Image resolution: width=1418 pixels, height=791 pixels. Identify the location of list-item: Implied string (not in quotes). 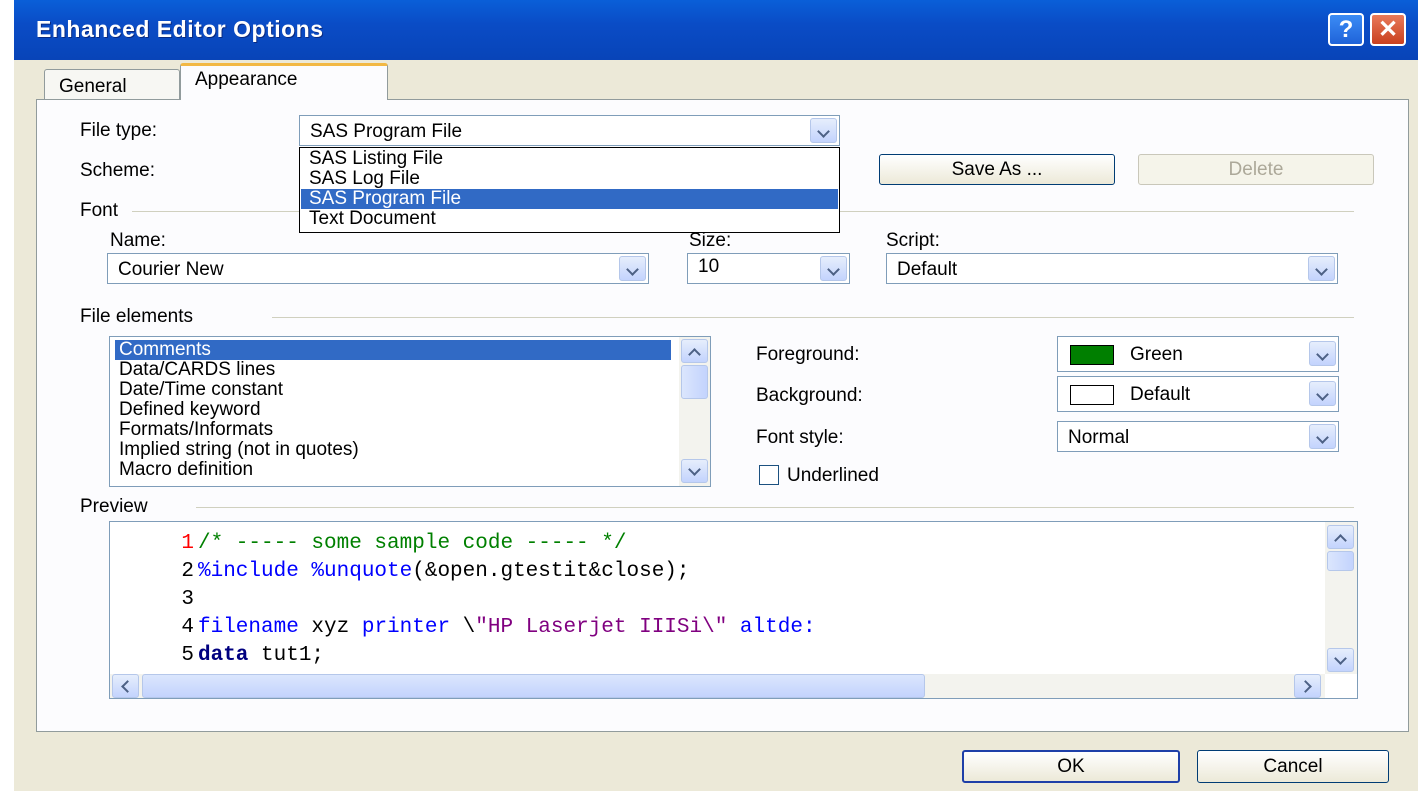
(239, 450).